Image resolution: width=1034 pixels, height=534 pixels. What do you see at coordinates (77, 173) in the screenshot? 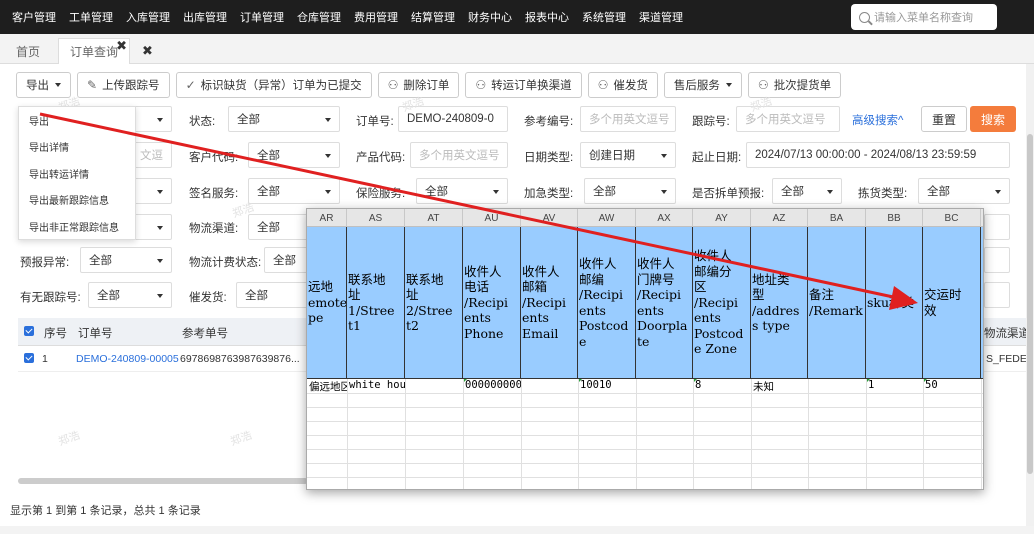
I see `menu-item-export-transfer-detail: 导出转运详情` at bounding box center [77, 173].